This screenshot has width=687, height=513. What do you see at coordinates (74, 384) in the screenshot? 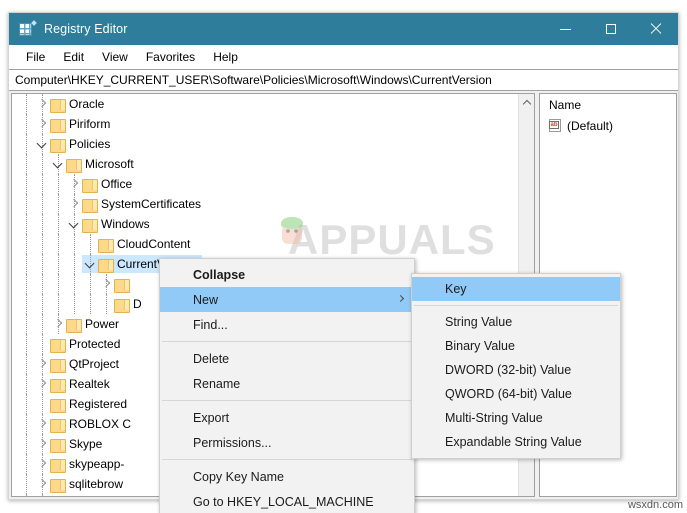
I see `tree-row-content: Realtek` at bounding box center [74, 384].